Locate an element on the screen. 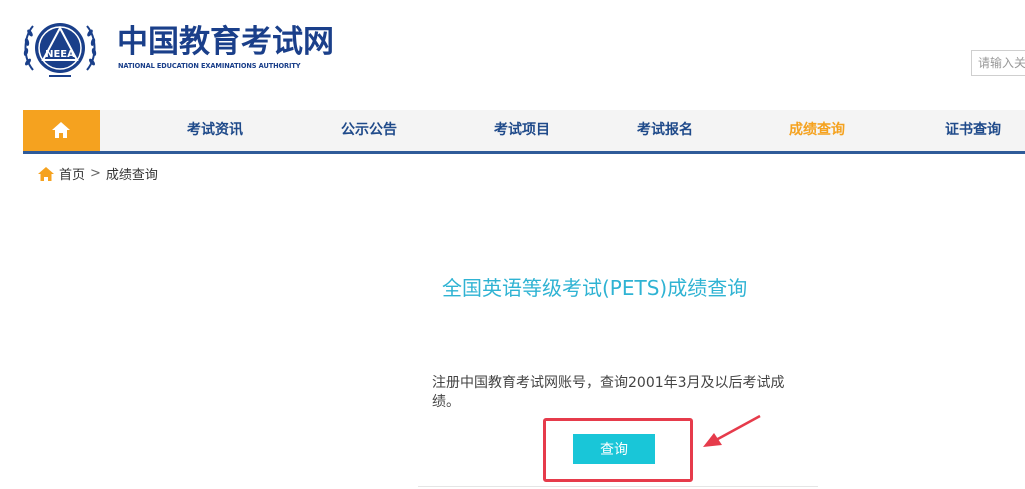  breadcrumb-home-link: 首页 is located at coordinates (72, 173).